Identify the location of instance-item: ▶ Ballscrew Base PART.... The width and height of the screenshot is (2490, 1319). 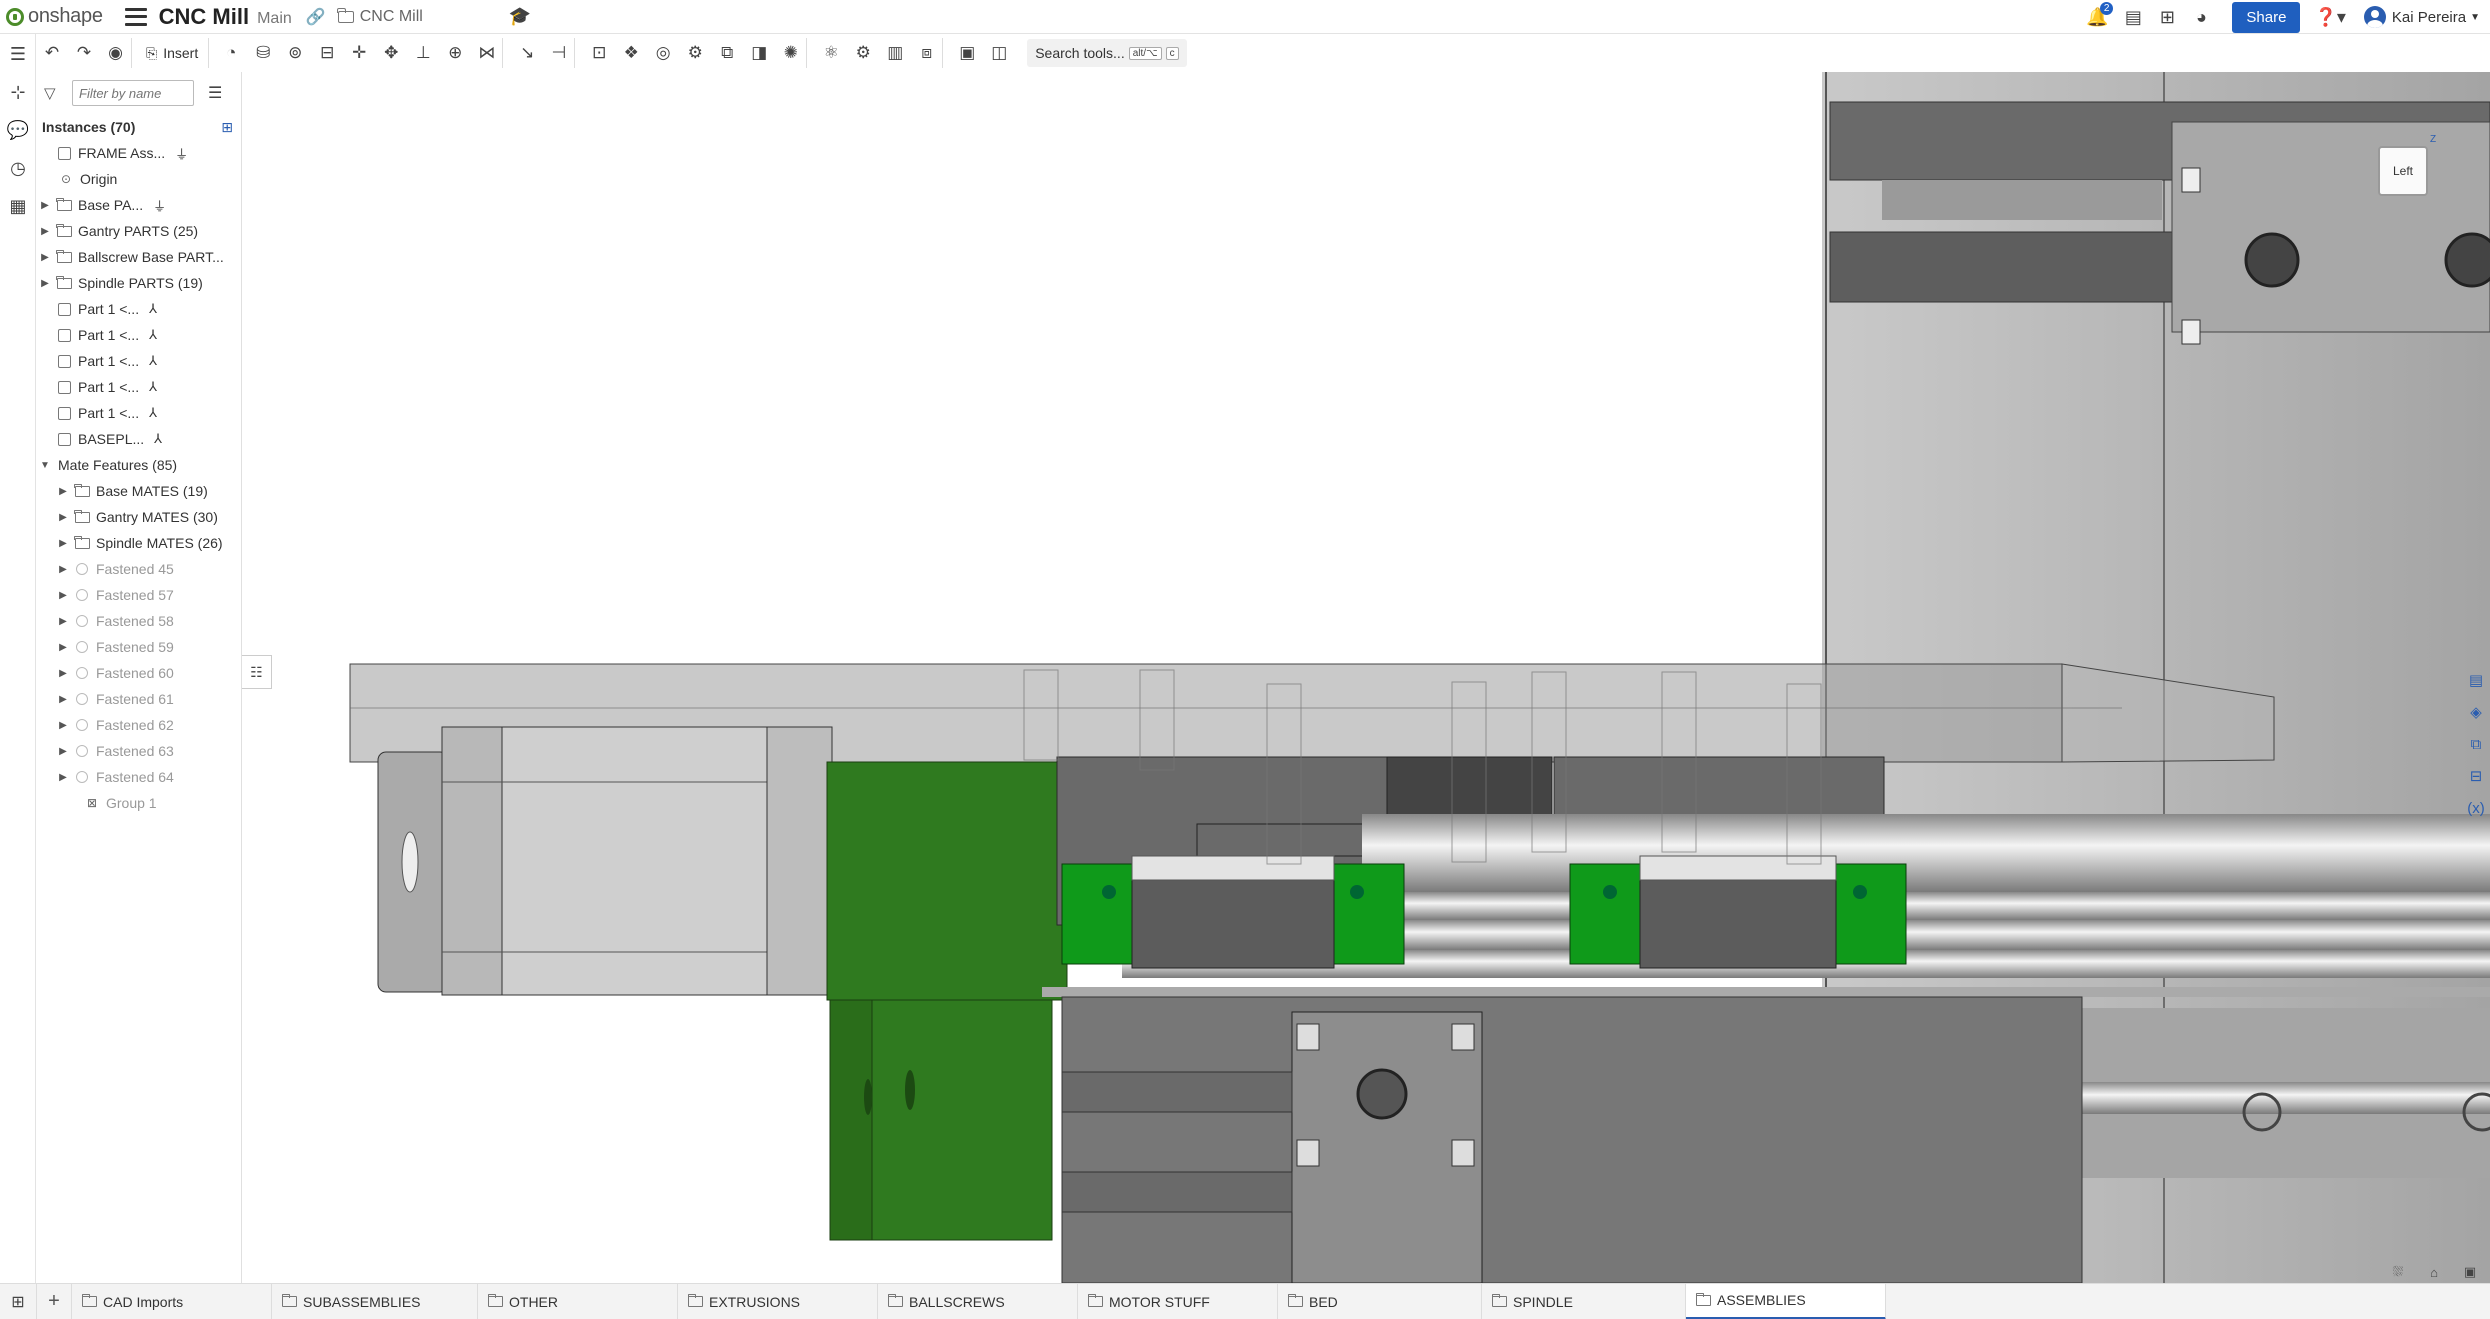
(138, 257).